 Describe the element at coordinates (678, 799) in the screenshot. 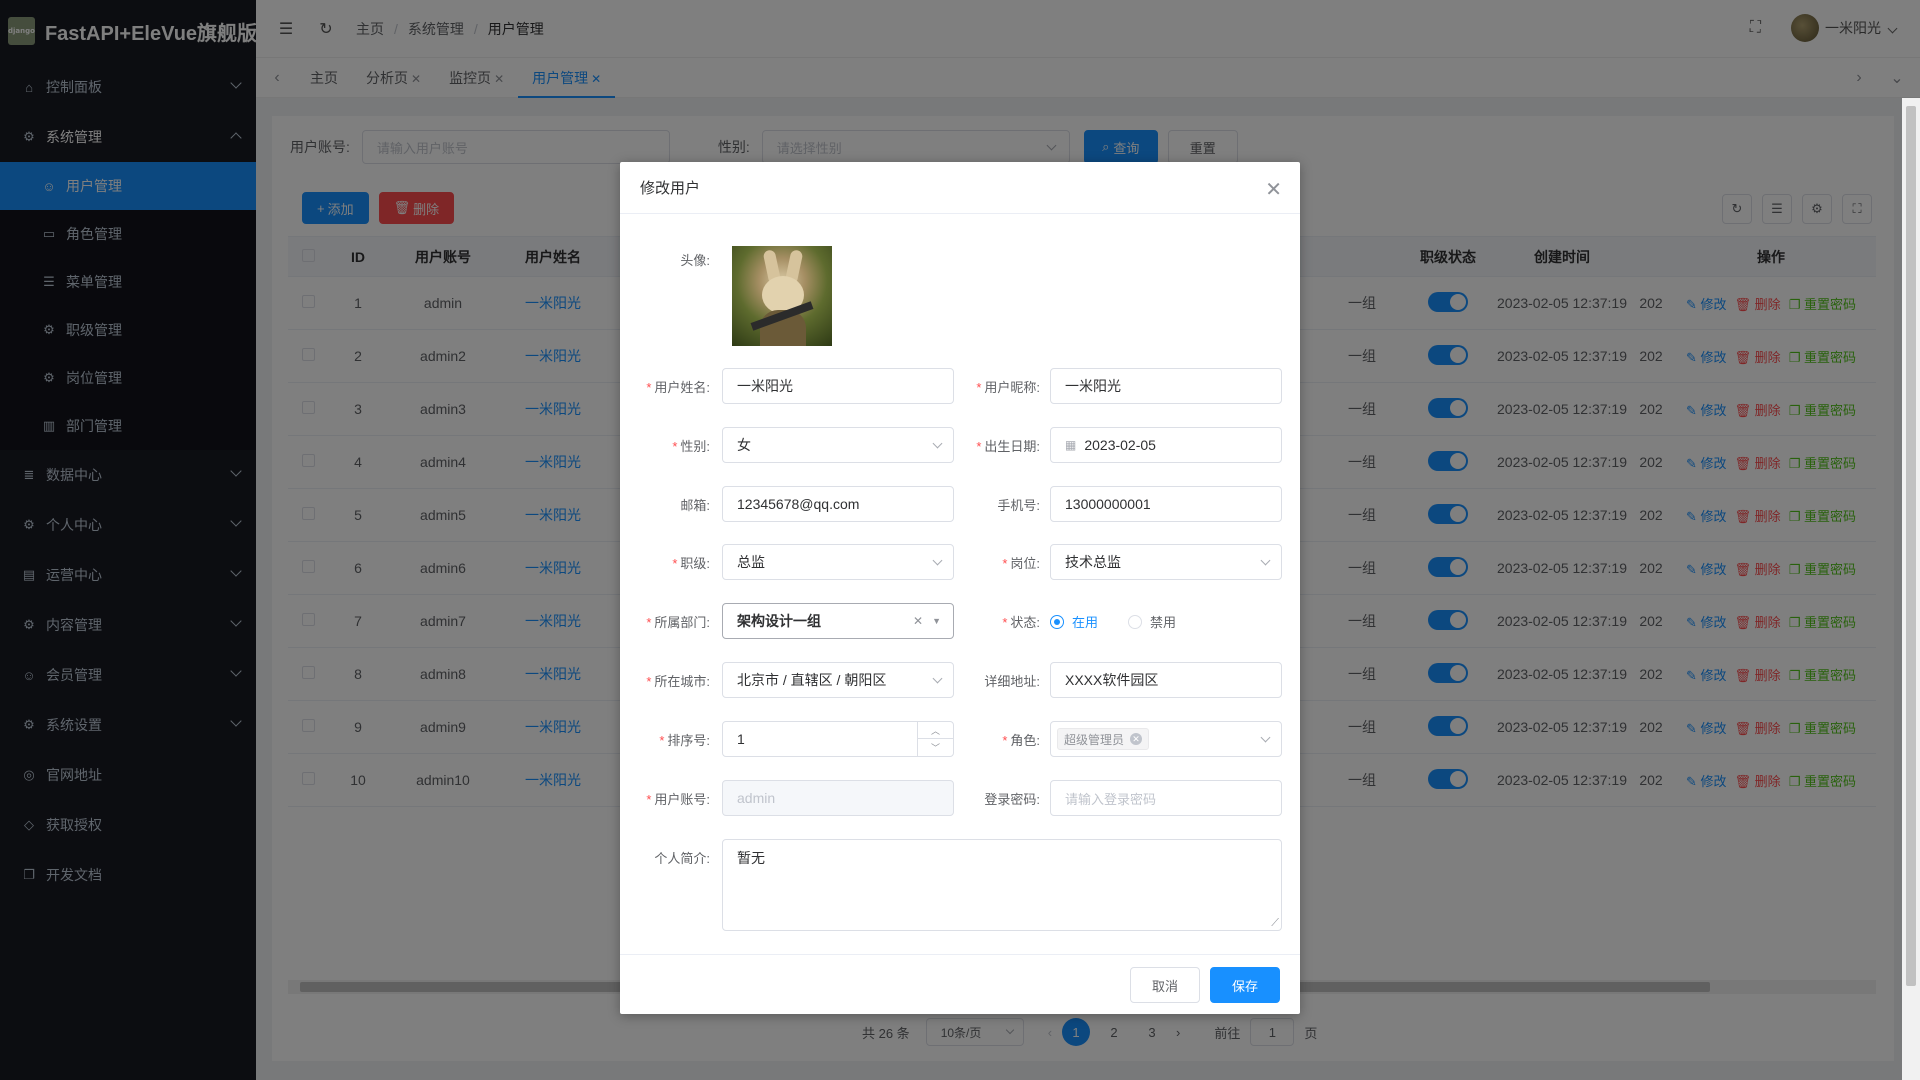

I see `account-label: * 用户账号:` at that location.